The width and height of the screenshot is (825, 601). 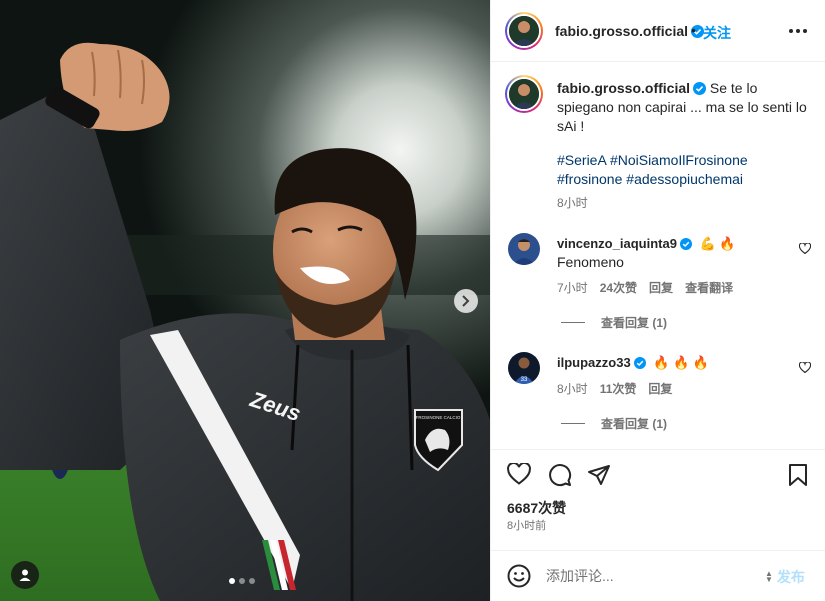 I want to click on follow-button: 关注, so click(x=717, y=33).